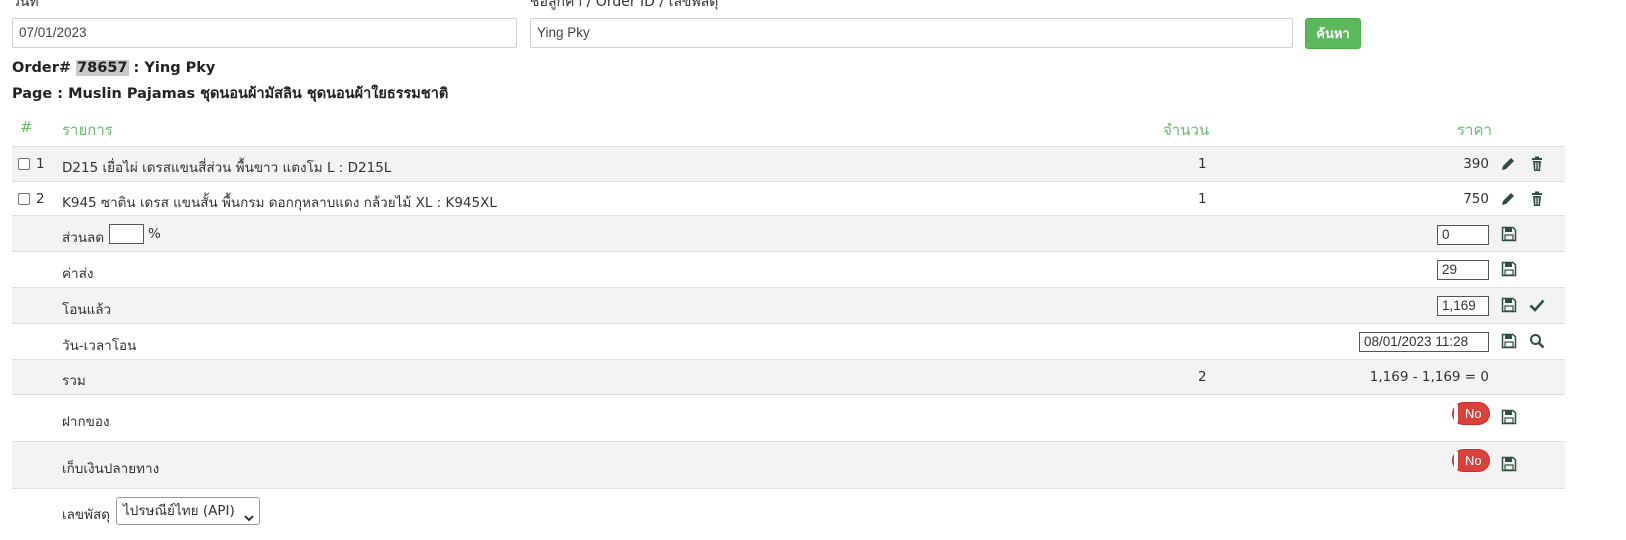 This screenshot has height=540, width=1626. I want to click on query-label: ชื่อลูกค้า / Order ID / เลขพัสดุ, so click(624, 5).